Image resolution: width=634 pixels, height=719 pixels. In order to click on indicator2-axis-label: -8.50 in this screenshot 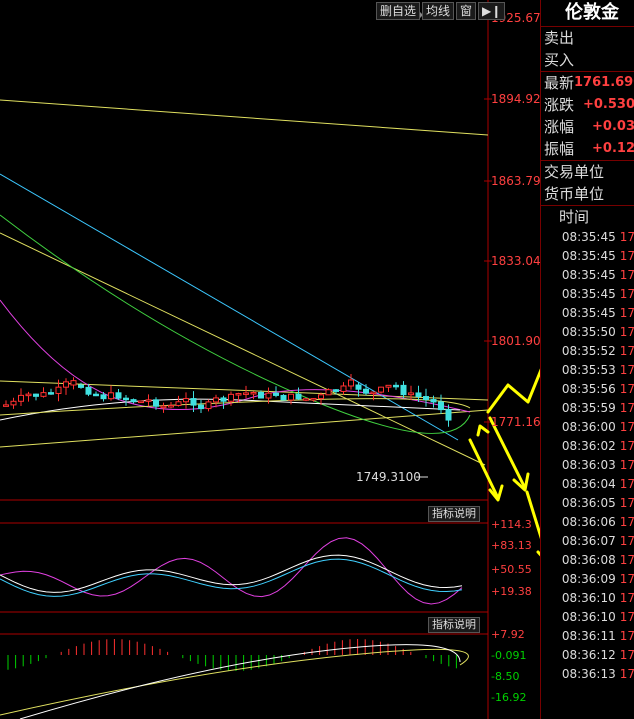, I will do `click(505, 676)`.